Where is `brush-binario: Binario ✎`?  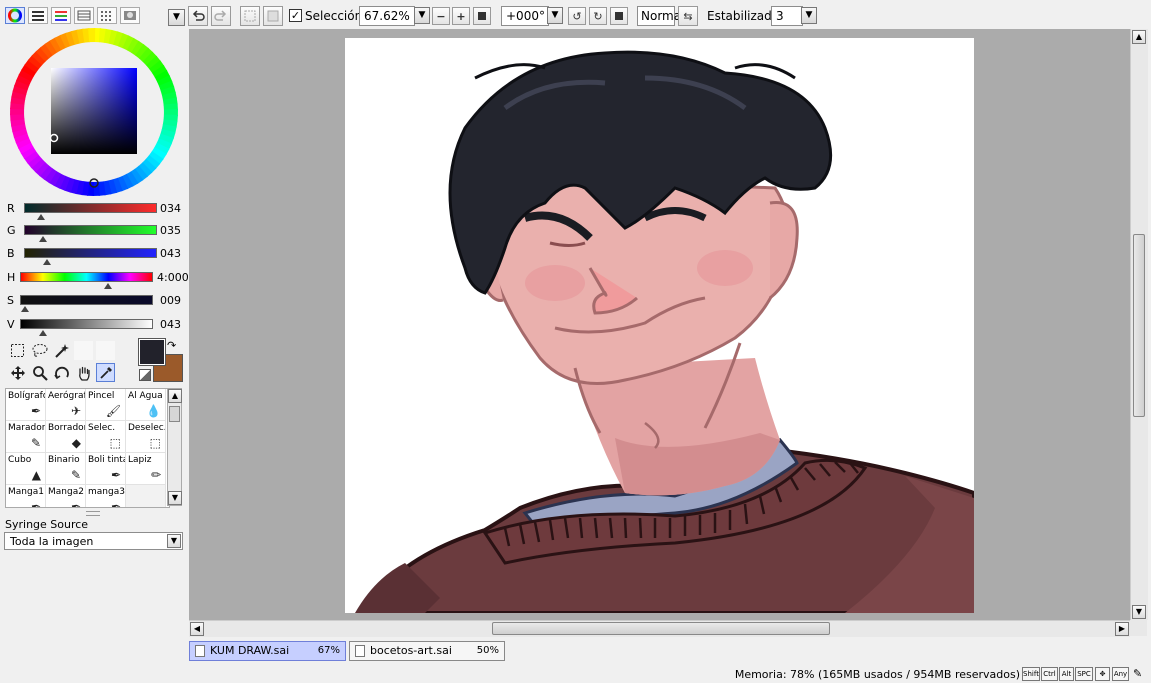
brush-binario: Binario ✎ is located at coordinates (66, 469).